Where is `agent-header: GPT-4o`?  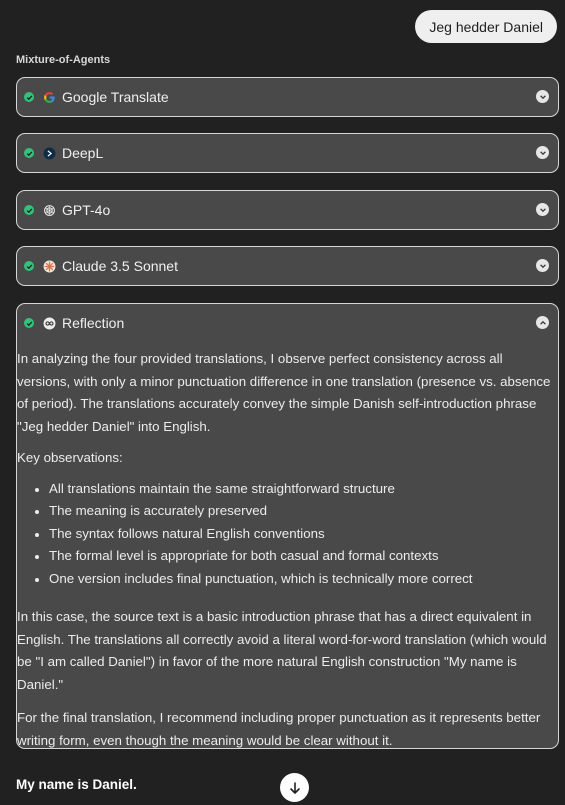
agent-header: GPT-4o is located at coordinates (287, 210).